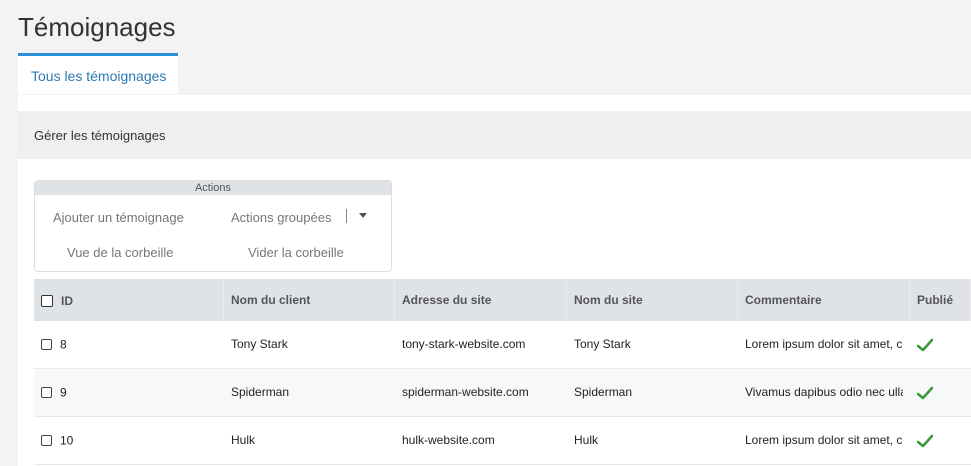  Describe the element at coordinates (98, 73) in the screenshot. I see `tab-all-testimonials: Tous les témoignages` at that location.